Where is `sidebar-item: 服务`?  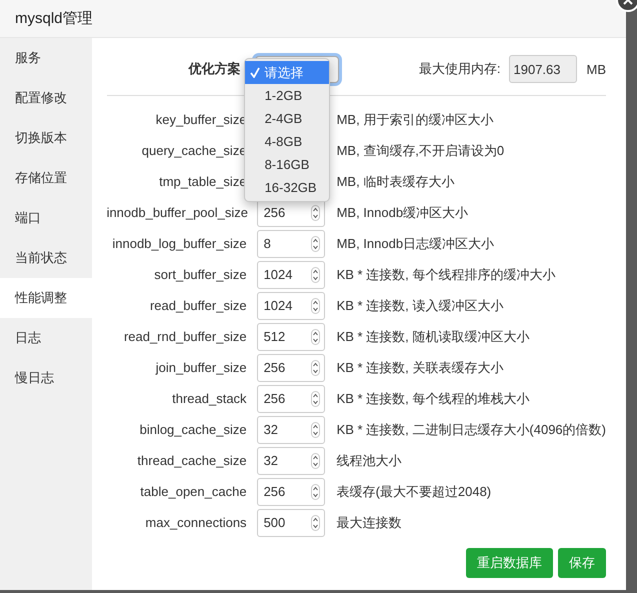 sidebar-item: 服务 is located at coordinates (46, 58).